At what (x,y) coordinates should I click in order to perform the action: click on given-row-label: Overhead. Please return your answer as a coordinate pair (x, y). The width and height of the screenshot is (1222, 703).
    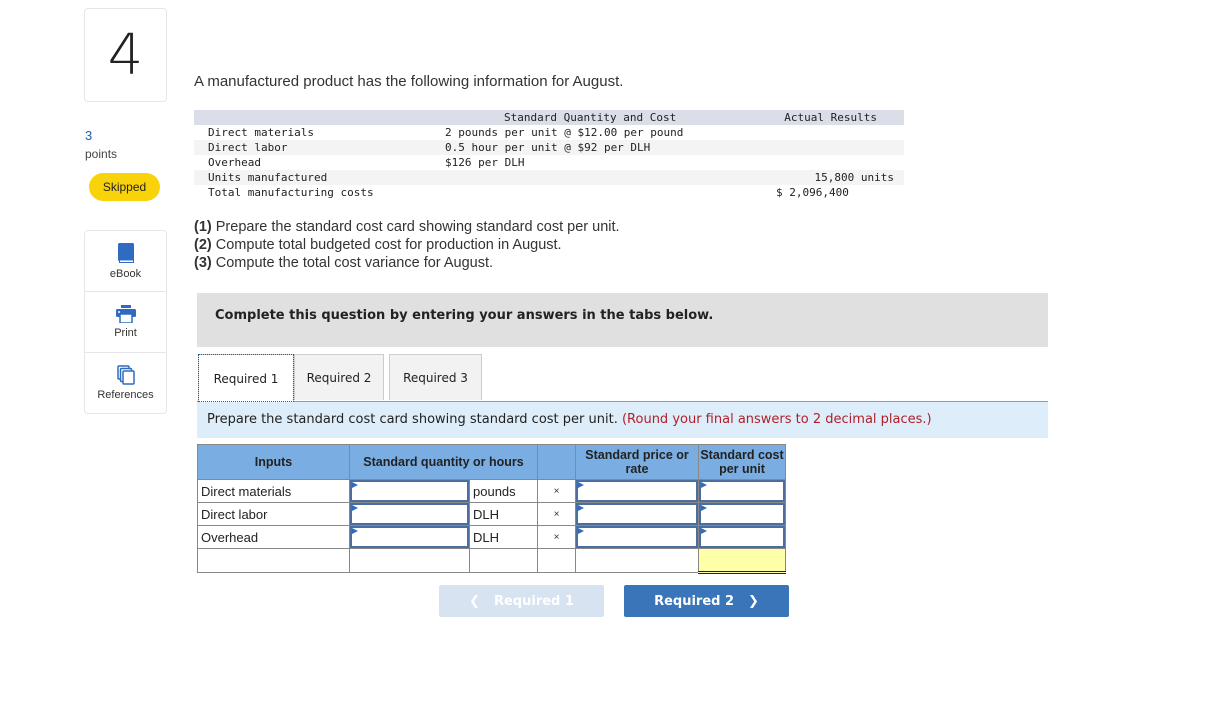
    Looking at the image, I should click on (234, 162).